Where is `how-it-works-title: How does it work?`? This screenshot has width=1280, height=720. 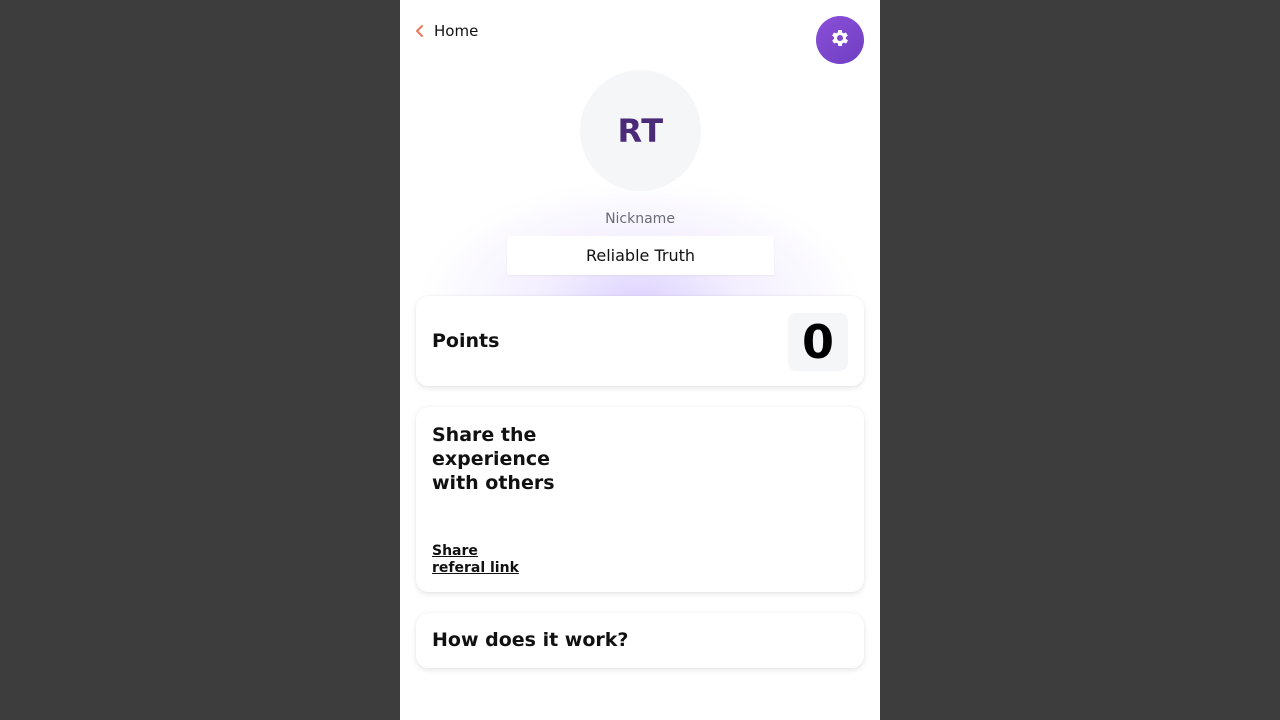
how-it-works-title: How does it work? is located at coordinates (530, 640).